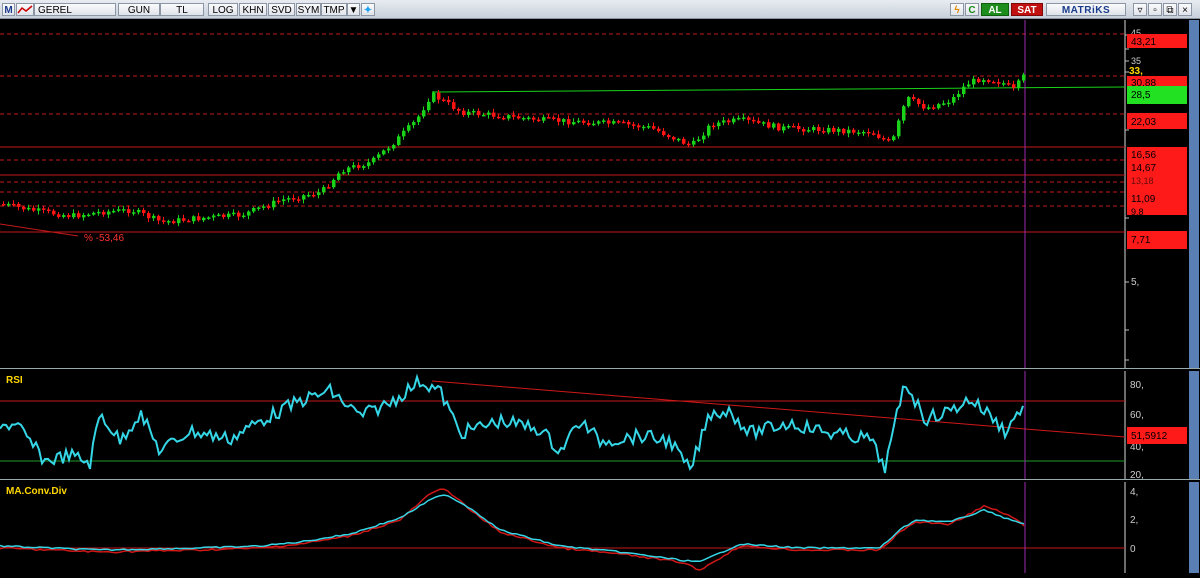 The height and width of the screenshot is (578, 1200). What do you see at coordinates (1140, 9) in the screenshot?
I see `window-menu-icon: ▿` at bounding box center [1140, 9].